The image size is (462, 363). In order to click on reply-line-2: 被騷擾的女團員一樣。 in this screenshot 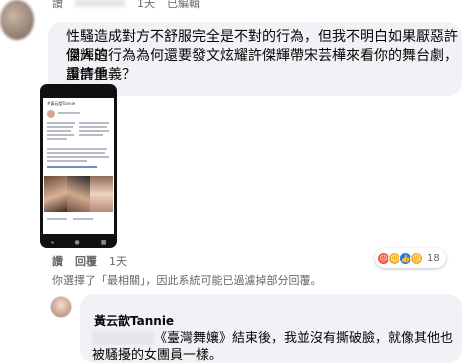, I will do `click(157, 355)`.